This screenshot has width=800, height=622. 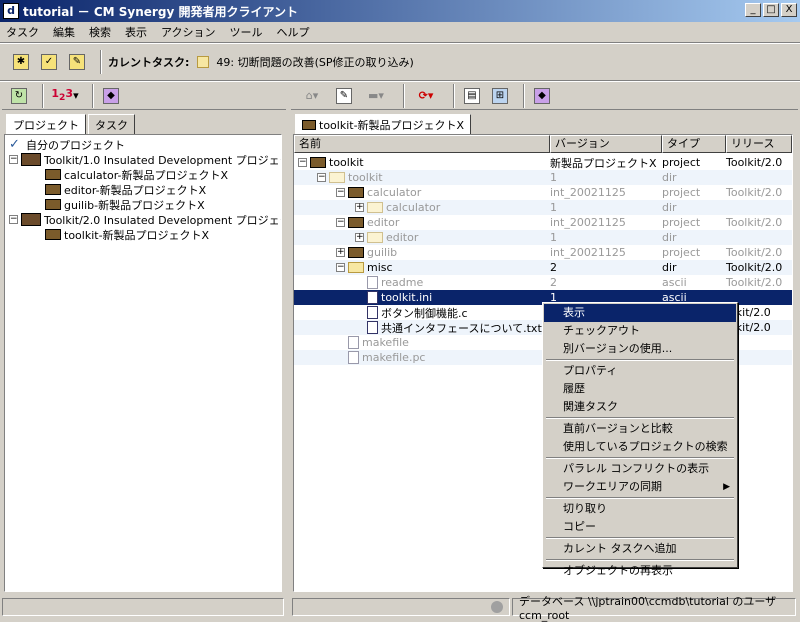 I want to click on context-menu-item: ワークエリアの同期 ▶, so click(x=640, y=487).